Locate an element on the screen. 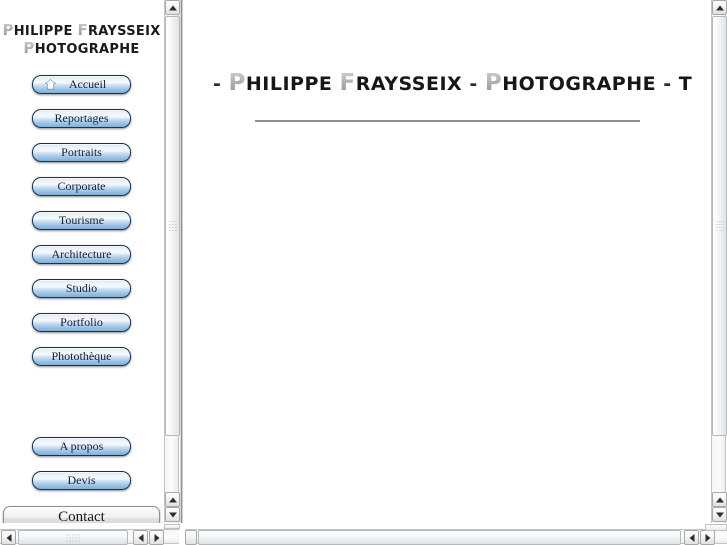 The width and height of the screenshot is (727, 545). sidebar-item-portfolio: Portfolio is located at coordinates (81, 322).